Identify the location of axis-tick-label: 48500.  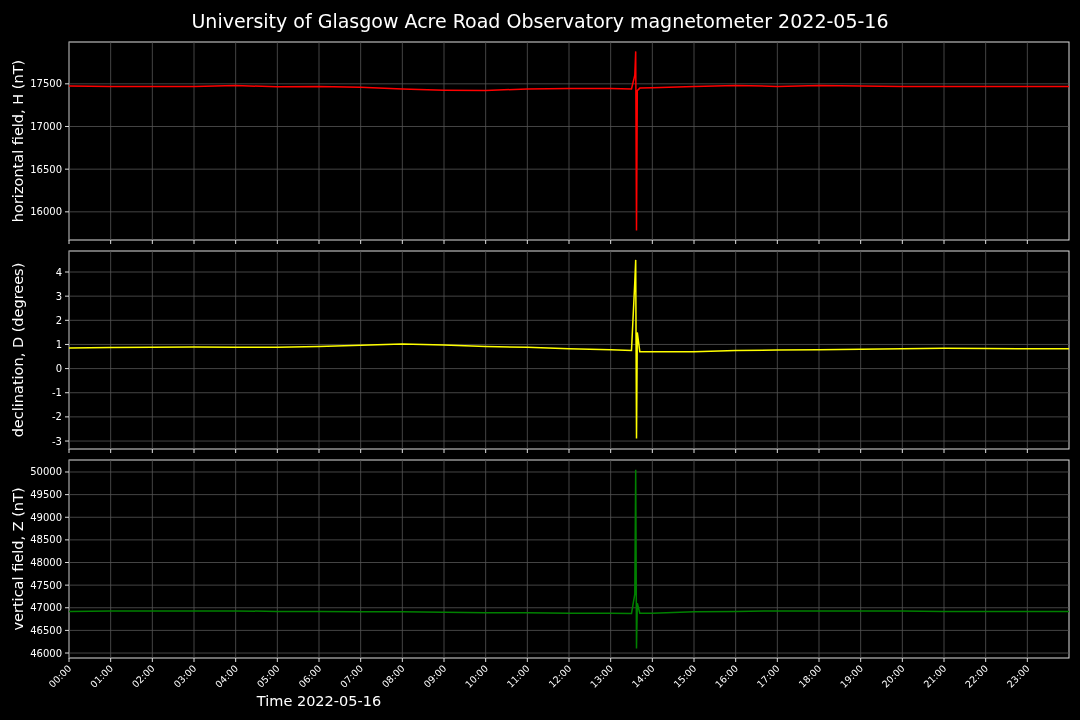
(46, 540).